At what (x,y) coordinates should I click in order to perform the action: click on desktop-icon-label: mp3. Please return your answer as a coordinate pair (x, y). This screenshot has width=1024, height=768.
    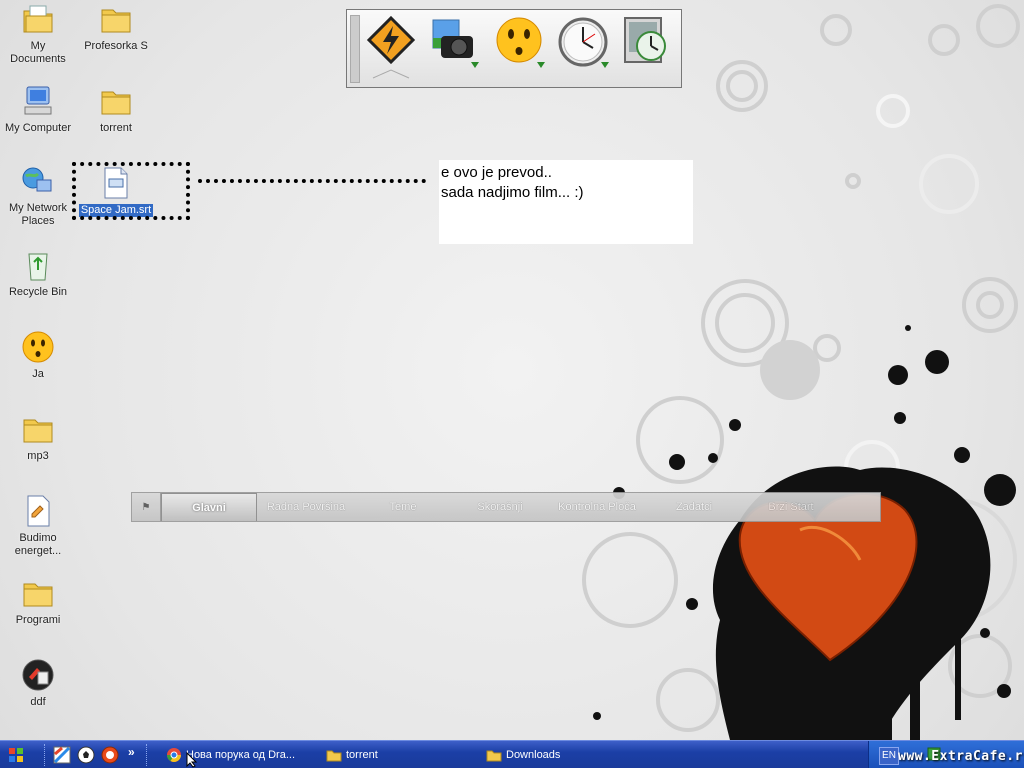
    Looking at the image, I should click on (38, 456).